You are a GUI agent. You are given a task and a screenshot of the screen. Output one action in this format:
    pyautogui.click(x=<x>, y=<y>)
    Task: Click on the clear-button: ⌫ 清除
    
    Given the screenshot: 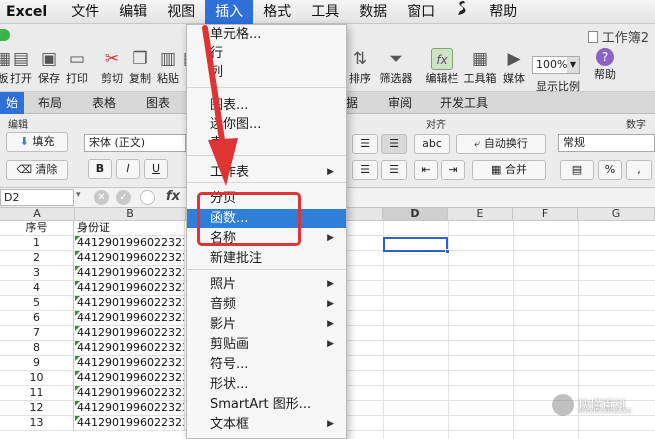 What is the action you would take?
    pyautogui.click(x=37, y=170)
    